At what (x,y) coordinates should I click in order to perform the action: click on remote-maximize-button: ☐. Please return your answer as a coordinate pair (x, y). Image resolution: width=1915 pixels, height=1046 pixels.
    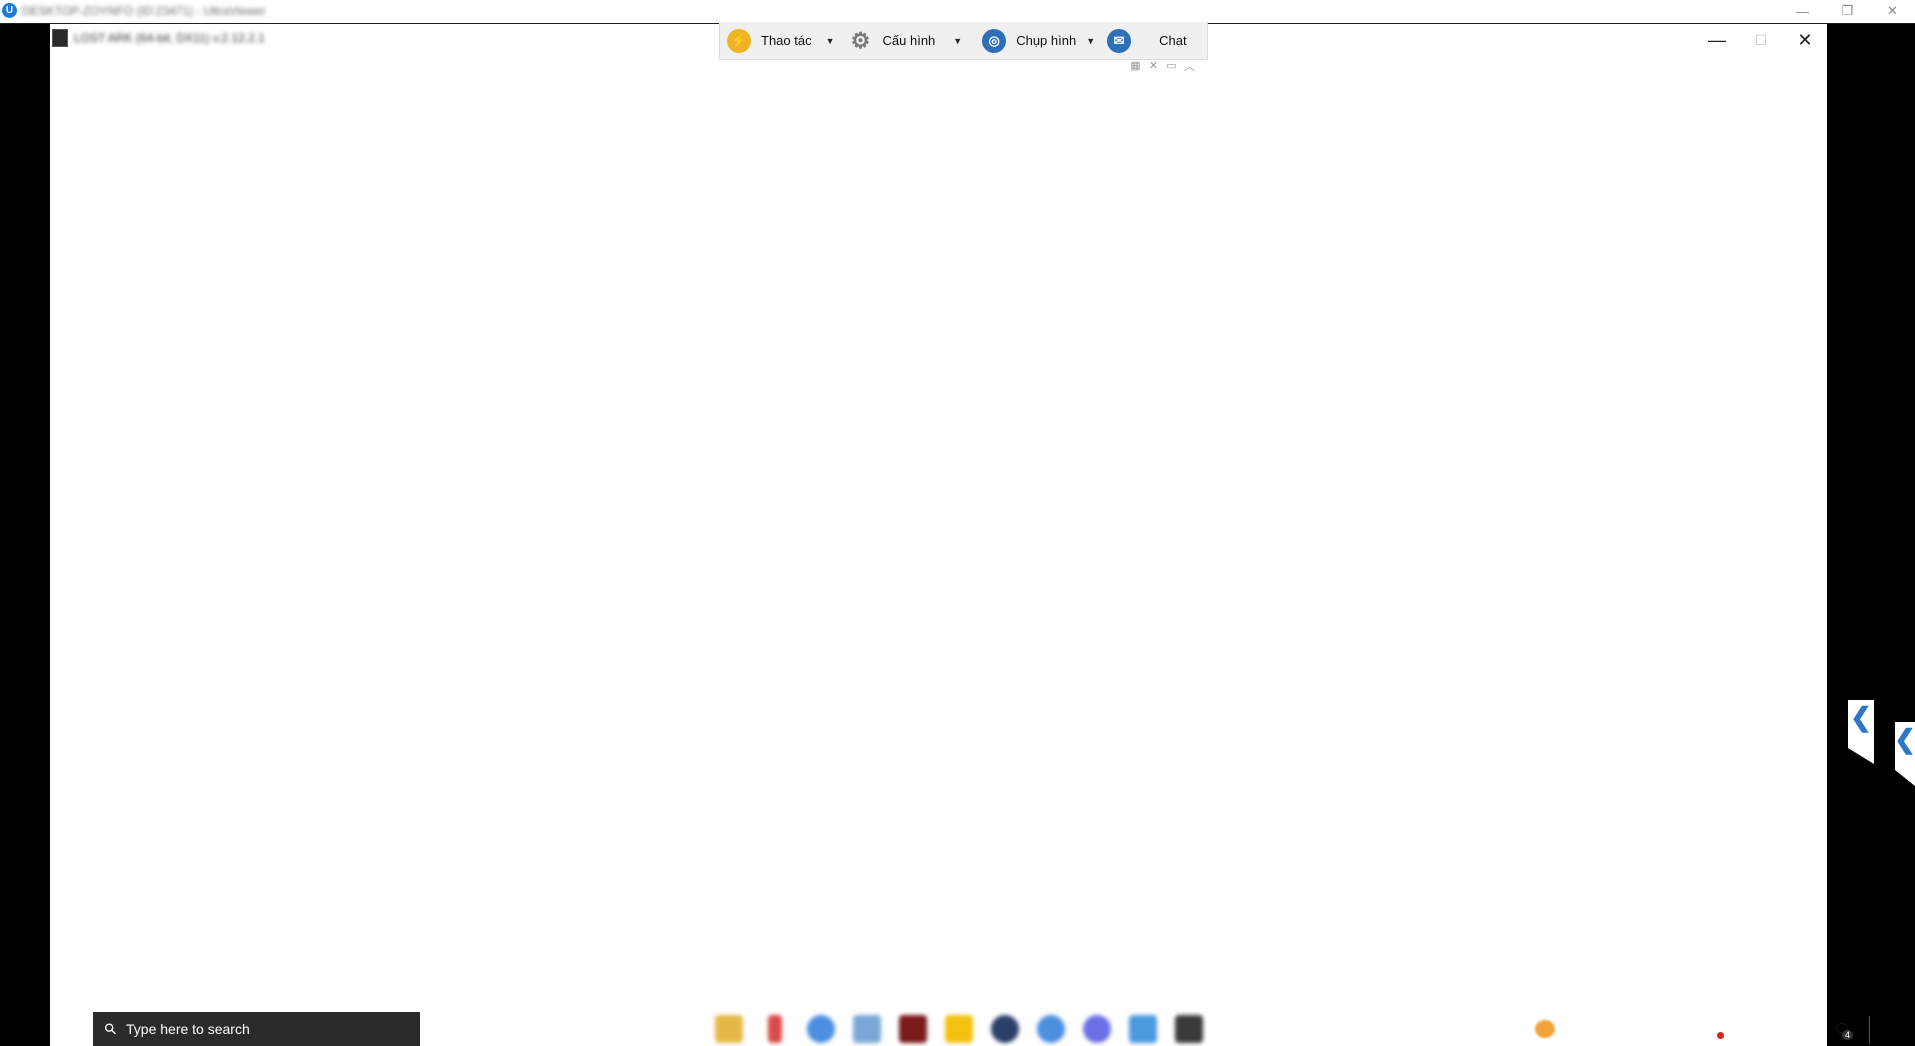
    Looking at the image, I should click on (1761, 40).